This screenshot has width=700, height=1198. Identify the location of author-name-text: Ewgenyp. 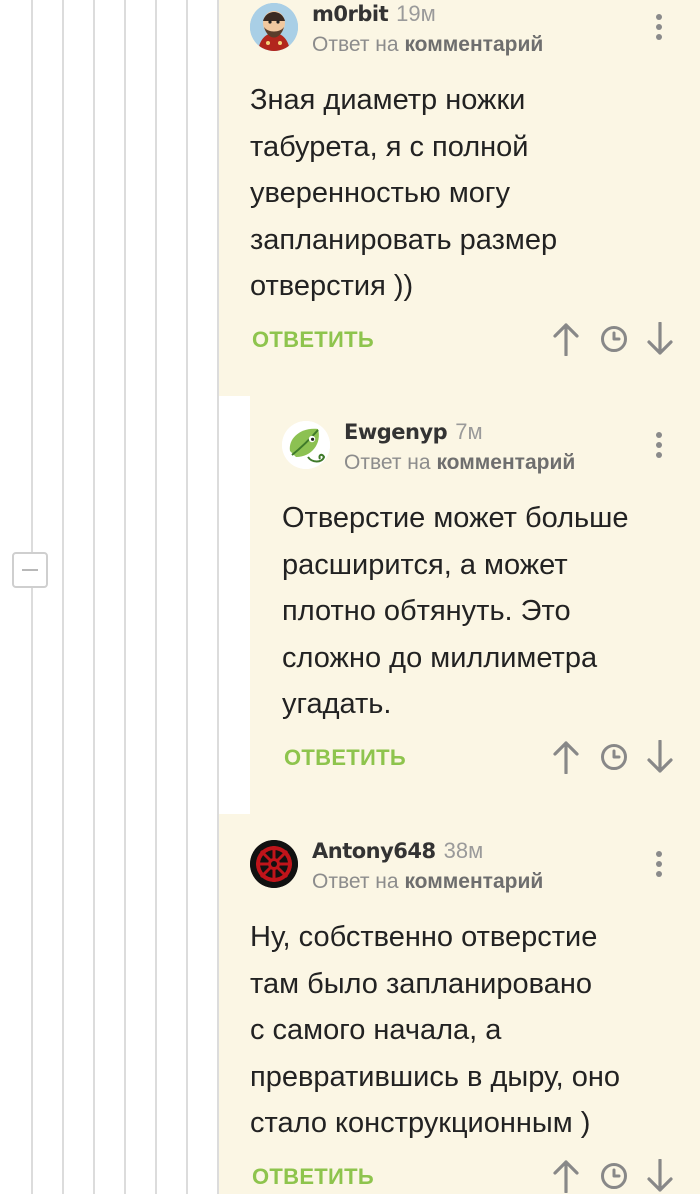
(396, 432).